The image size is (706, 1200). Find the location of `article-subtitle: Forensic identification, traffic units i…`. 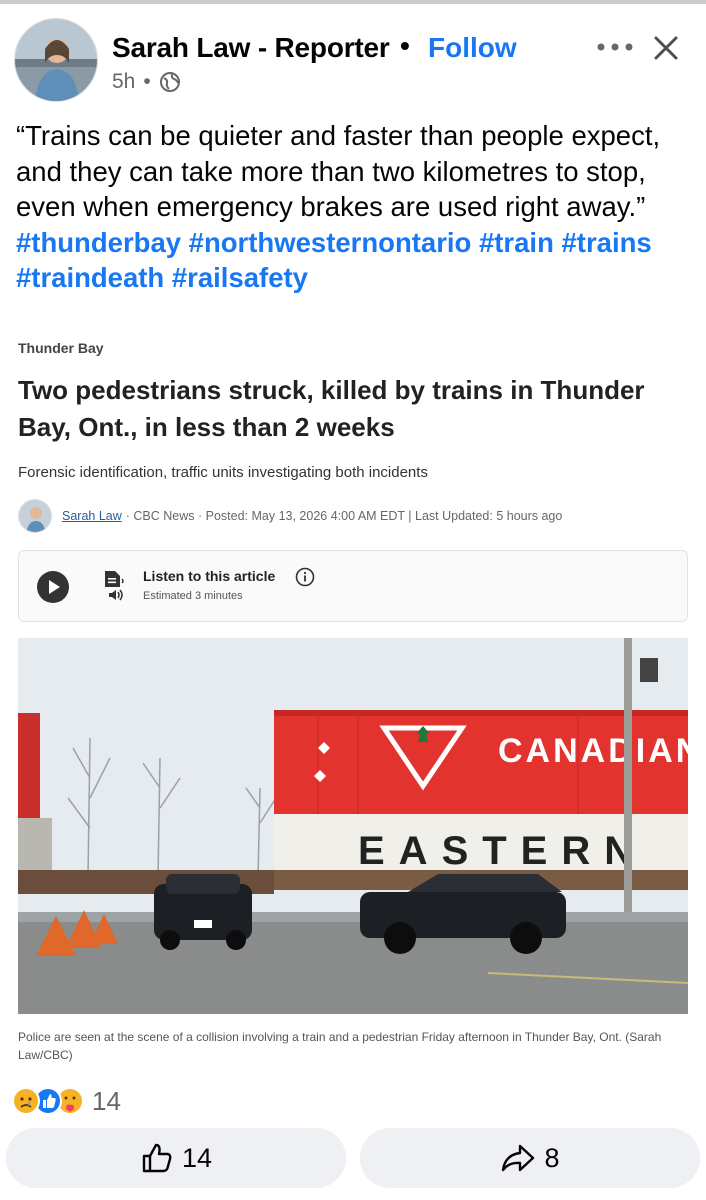

article-subtitle: Forensic identification, traffic units i… is located at coordinates (223, 472).